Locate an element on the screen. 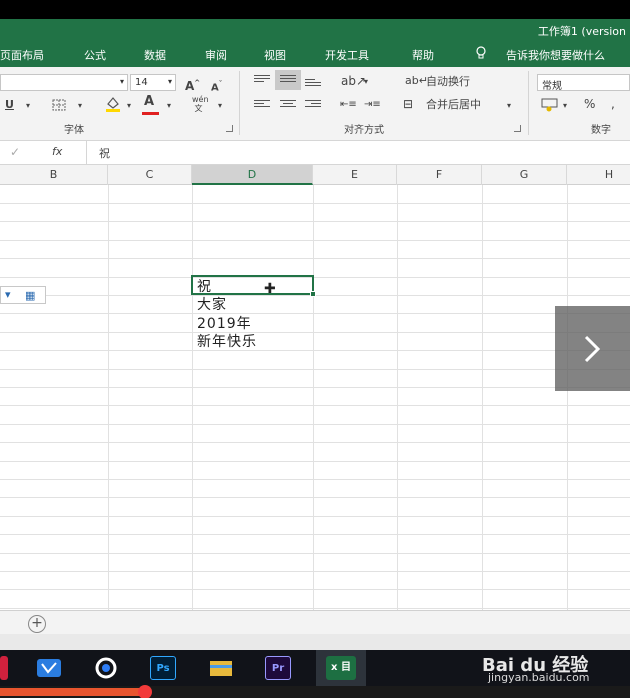 The image size is (630, 698). align-bottom-icon is located at coordinates (313, 85).